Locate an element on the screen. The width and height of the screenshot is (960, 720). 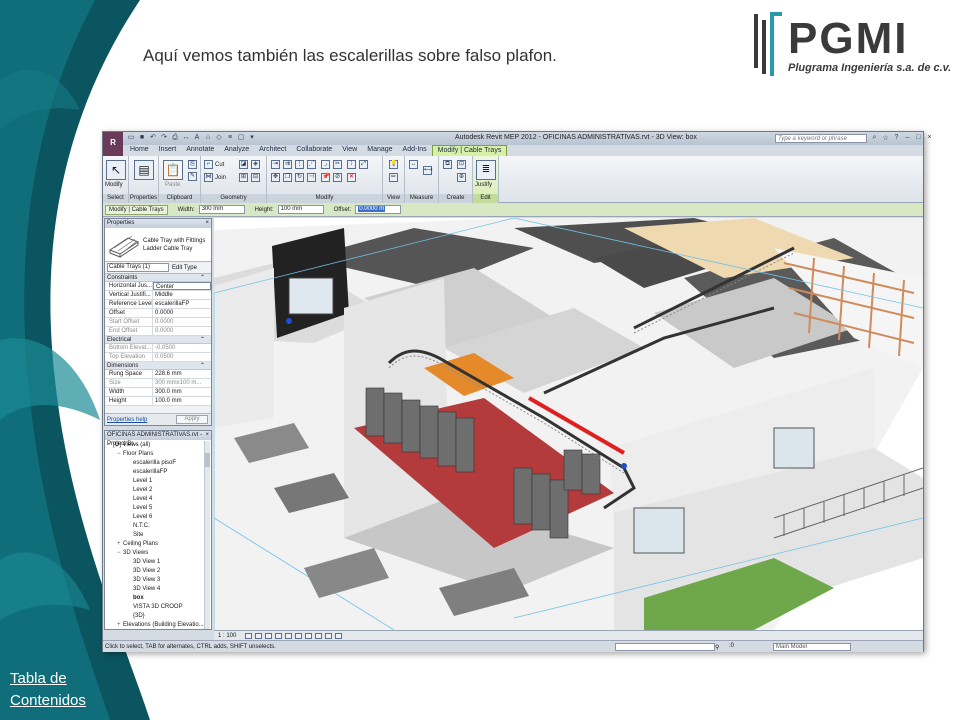
shadows-icon is located at coordinates (279, 635).